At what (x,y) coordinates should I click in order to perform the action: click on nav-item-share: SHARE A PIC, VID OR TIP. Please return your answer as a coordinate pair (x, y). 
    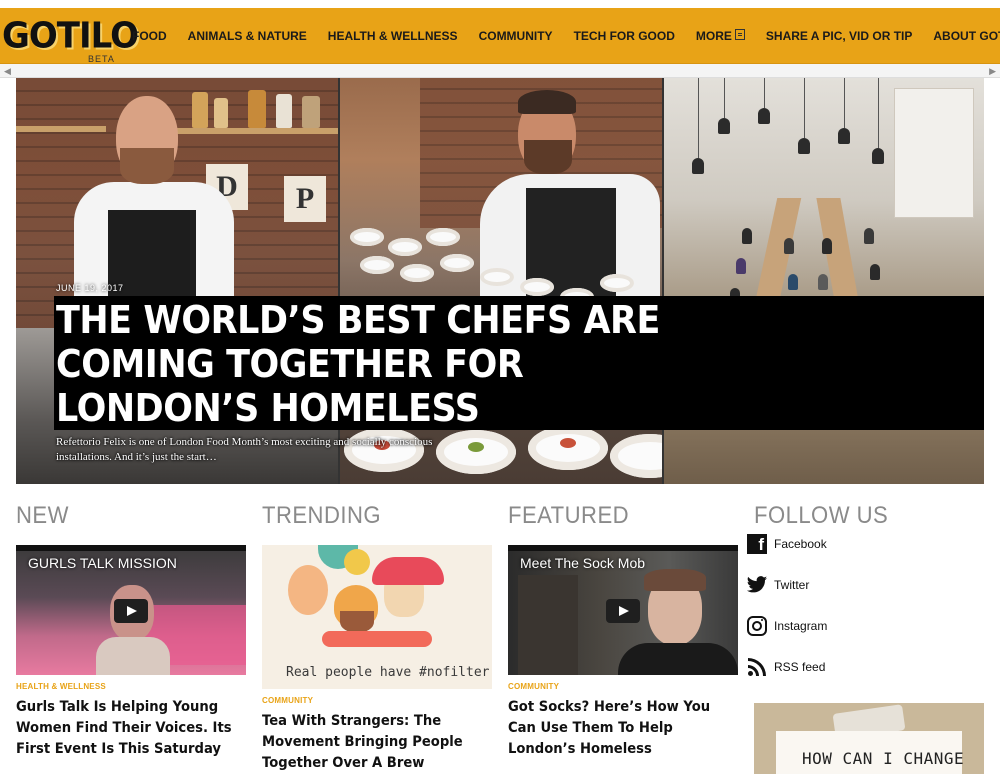
    Looking at the image, I should click on (839, 36).